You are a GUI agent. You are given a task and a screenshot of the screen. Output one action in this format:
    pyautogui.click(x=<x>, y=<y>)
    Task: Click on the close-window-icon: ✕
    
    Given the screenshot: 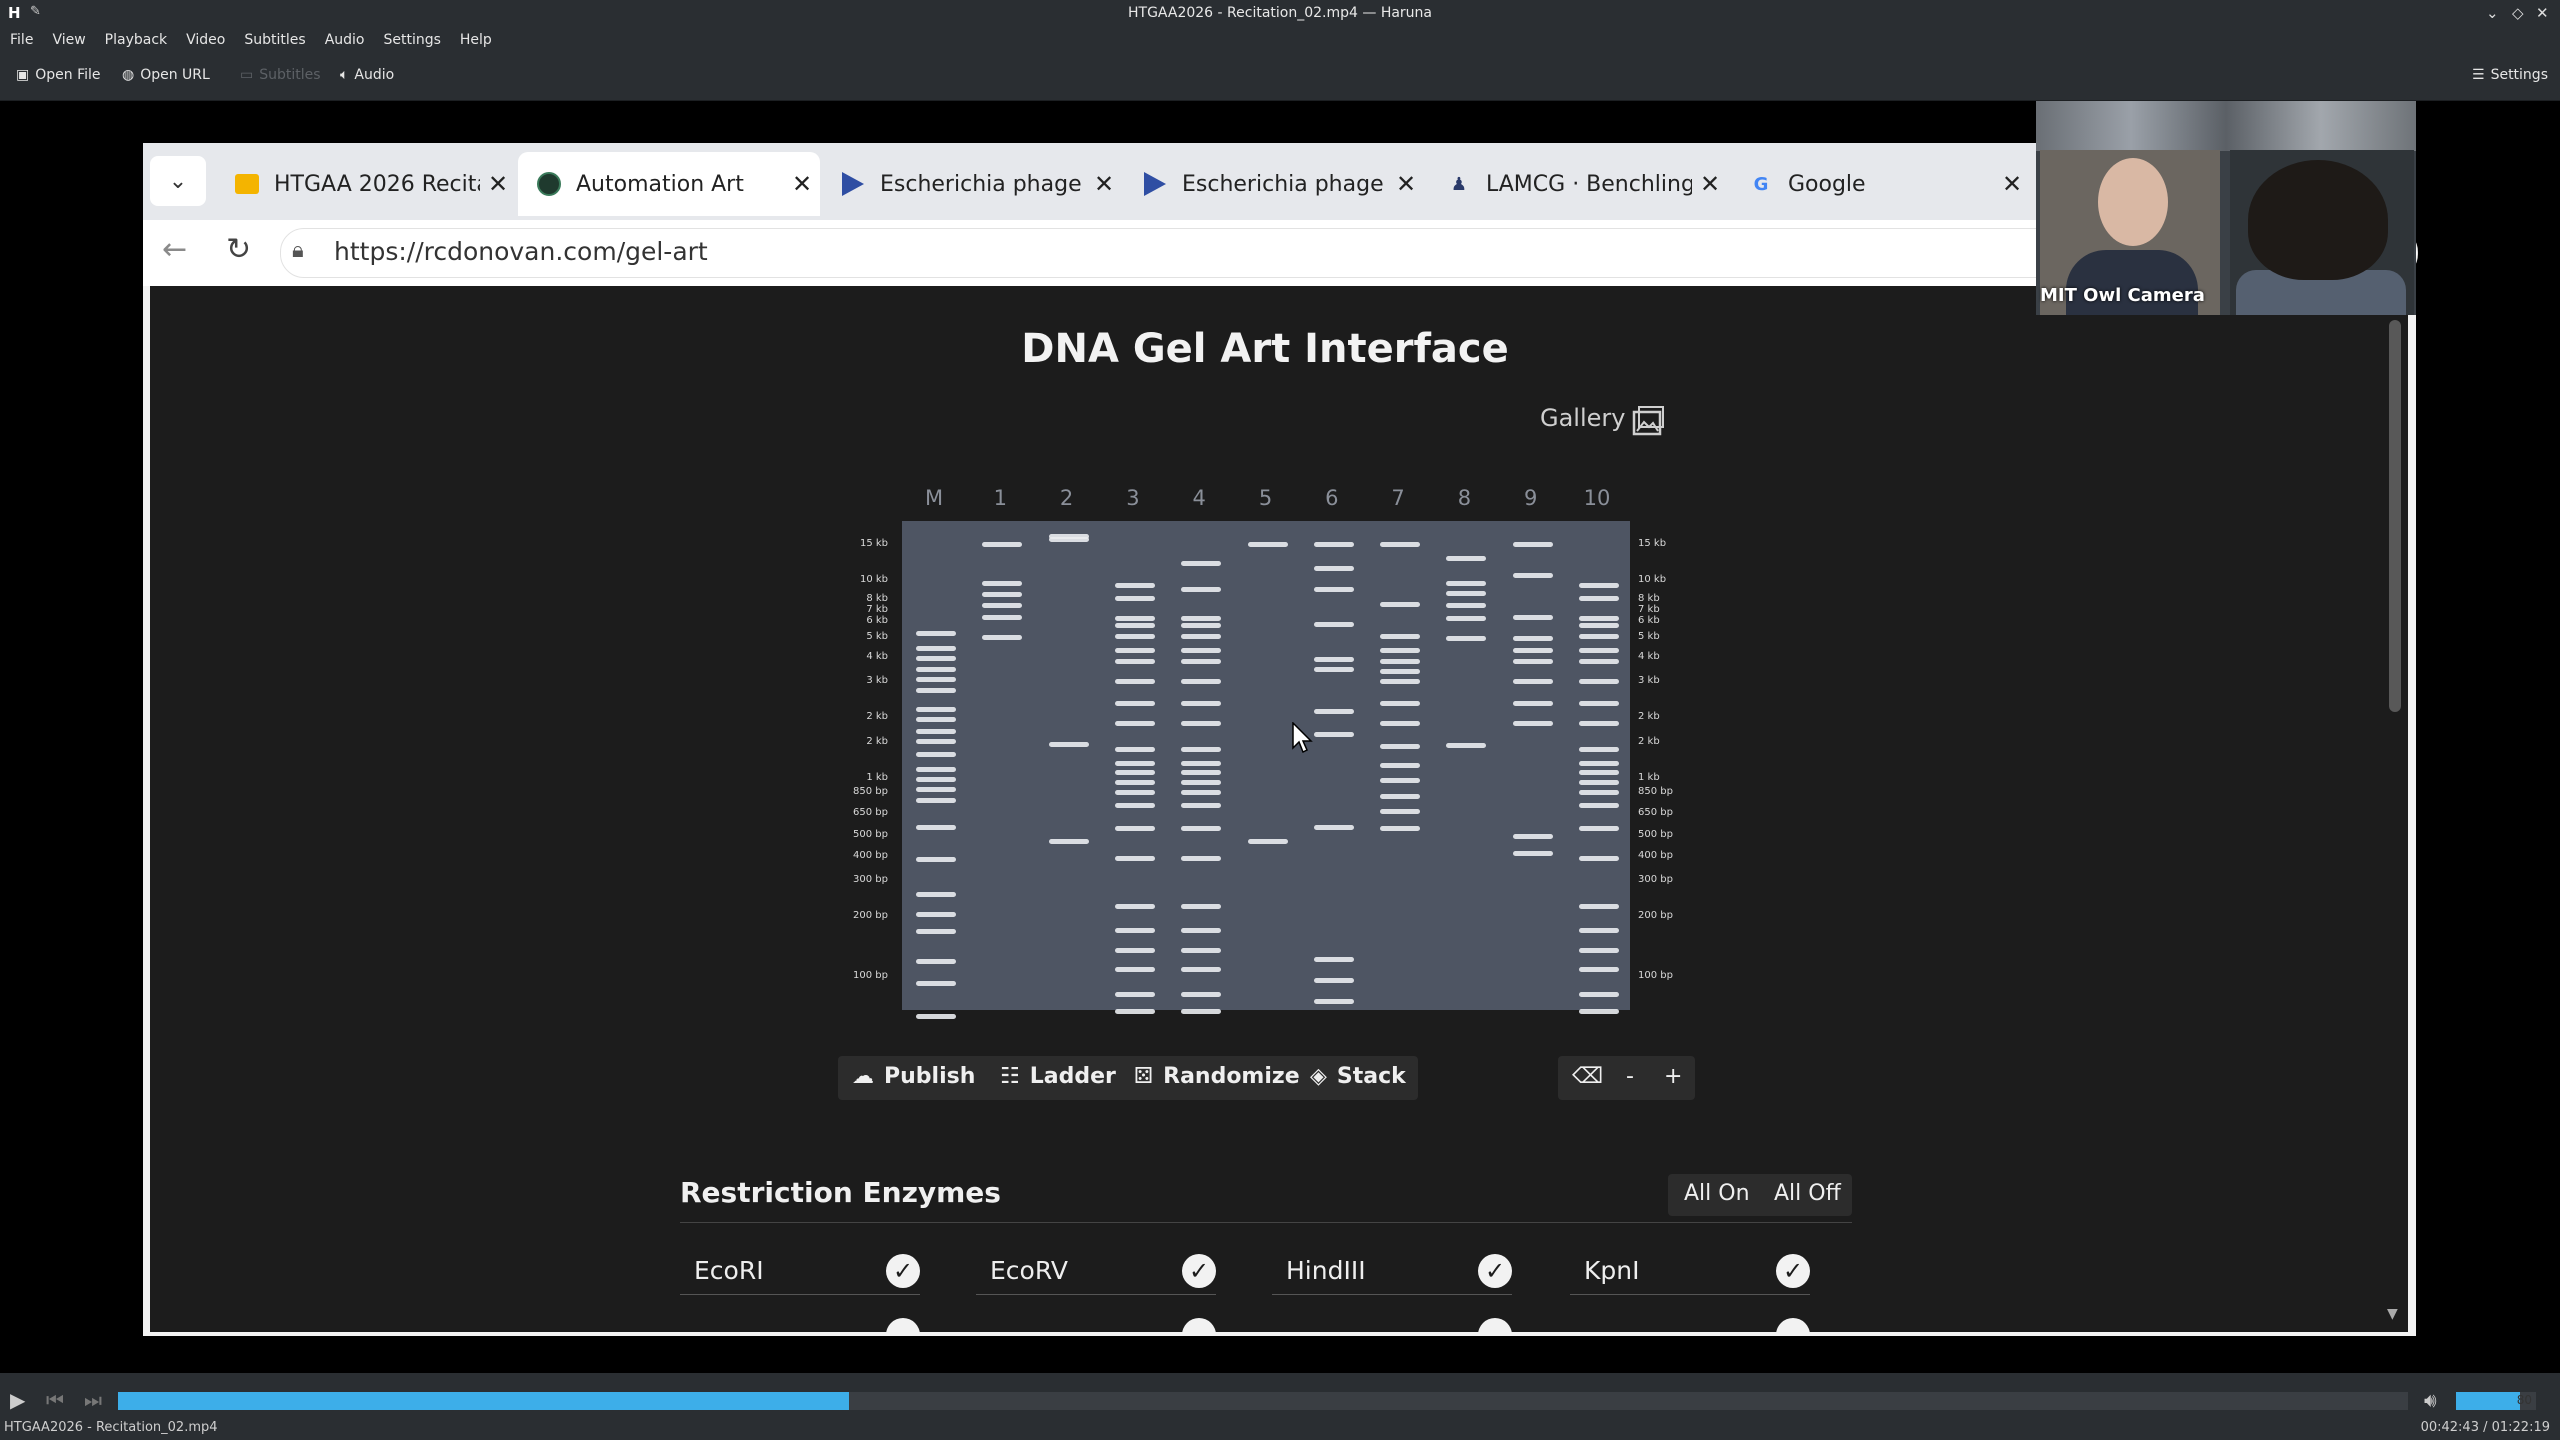 What is the action you would take?
    pyautogui.click(x=2542, y=13)
    